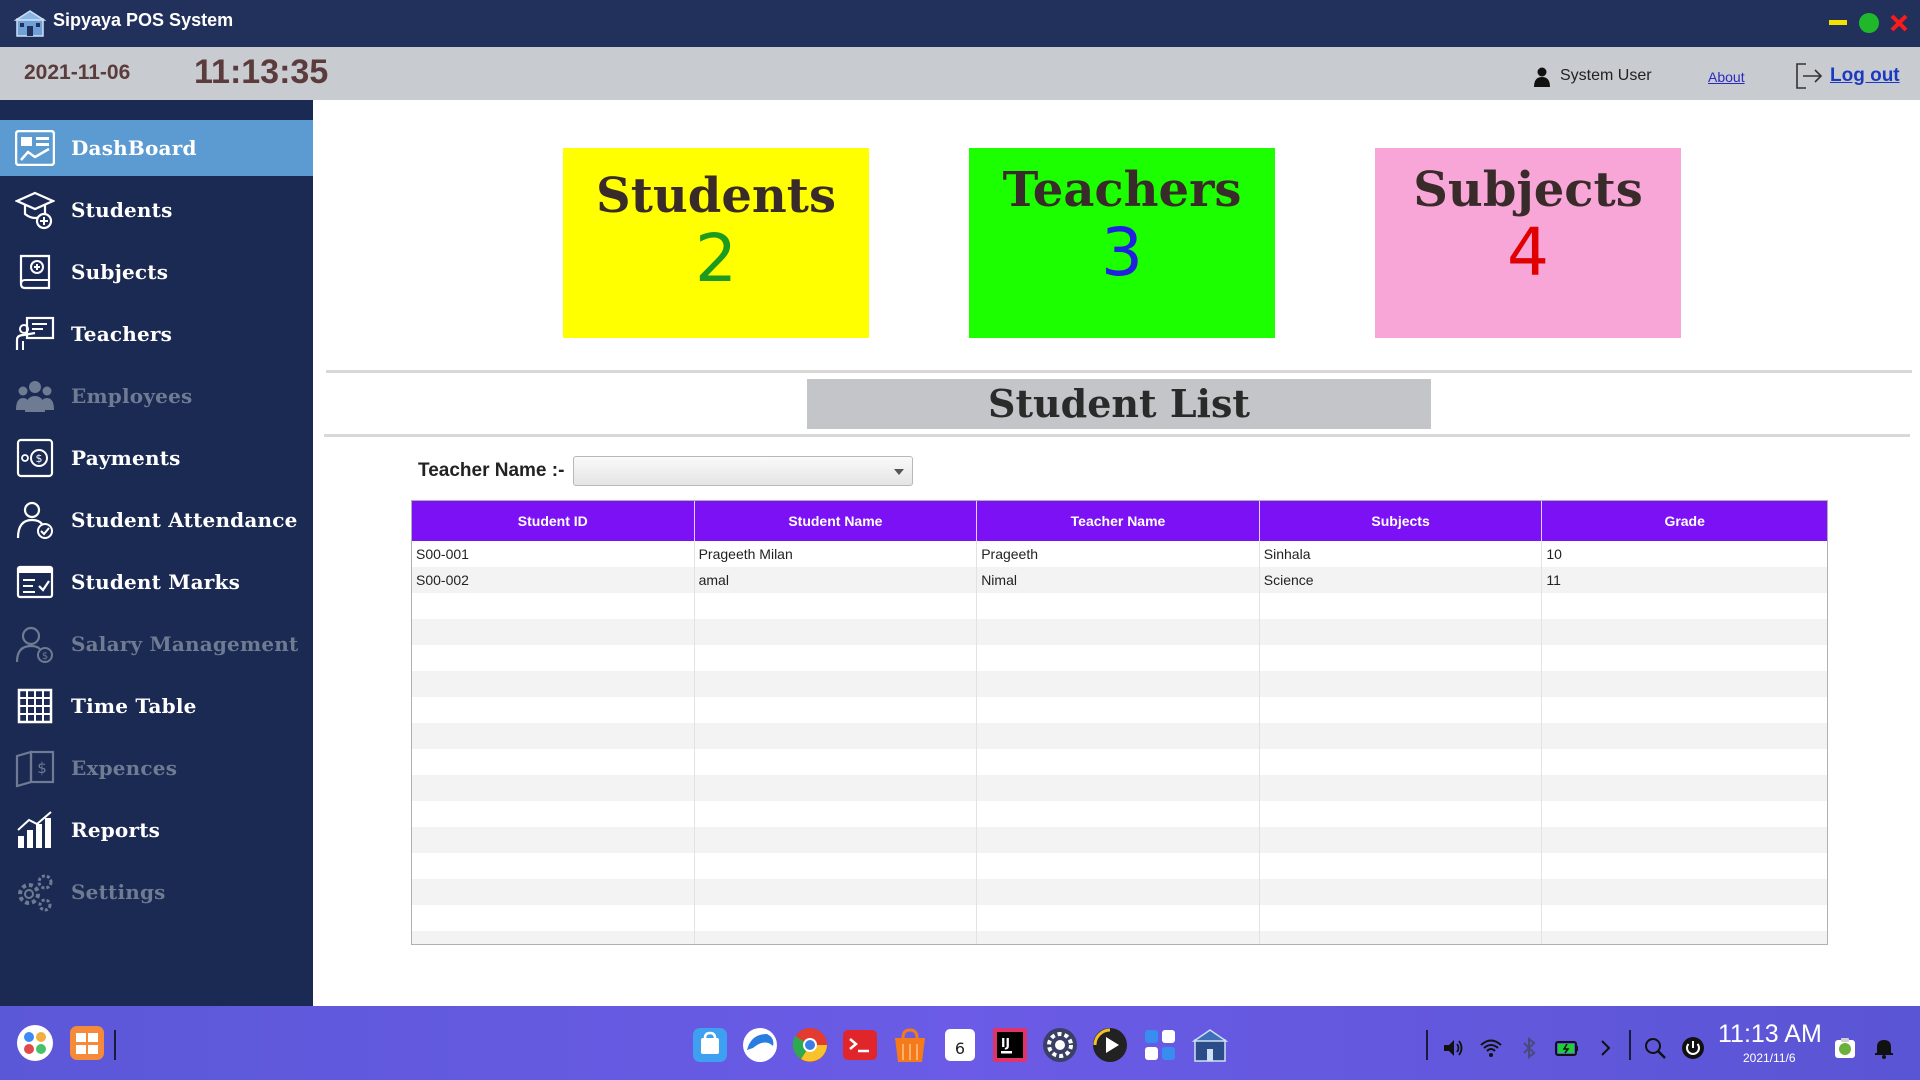 This screenshot has width=1920, height=1080. I want to click on sidebar-item-student-attendance: Student Attendance, so click(156, 520).